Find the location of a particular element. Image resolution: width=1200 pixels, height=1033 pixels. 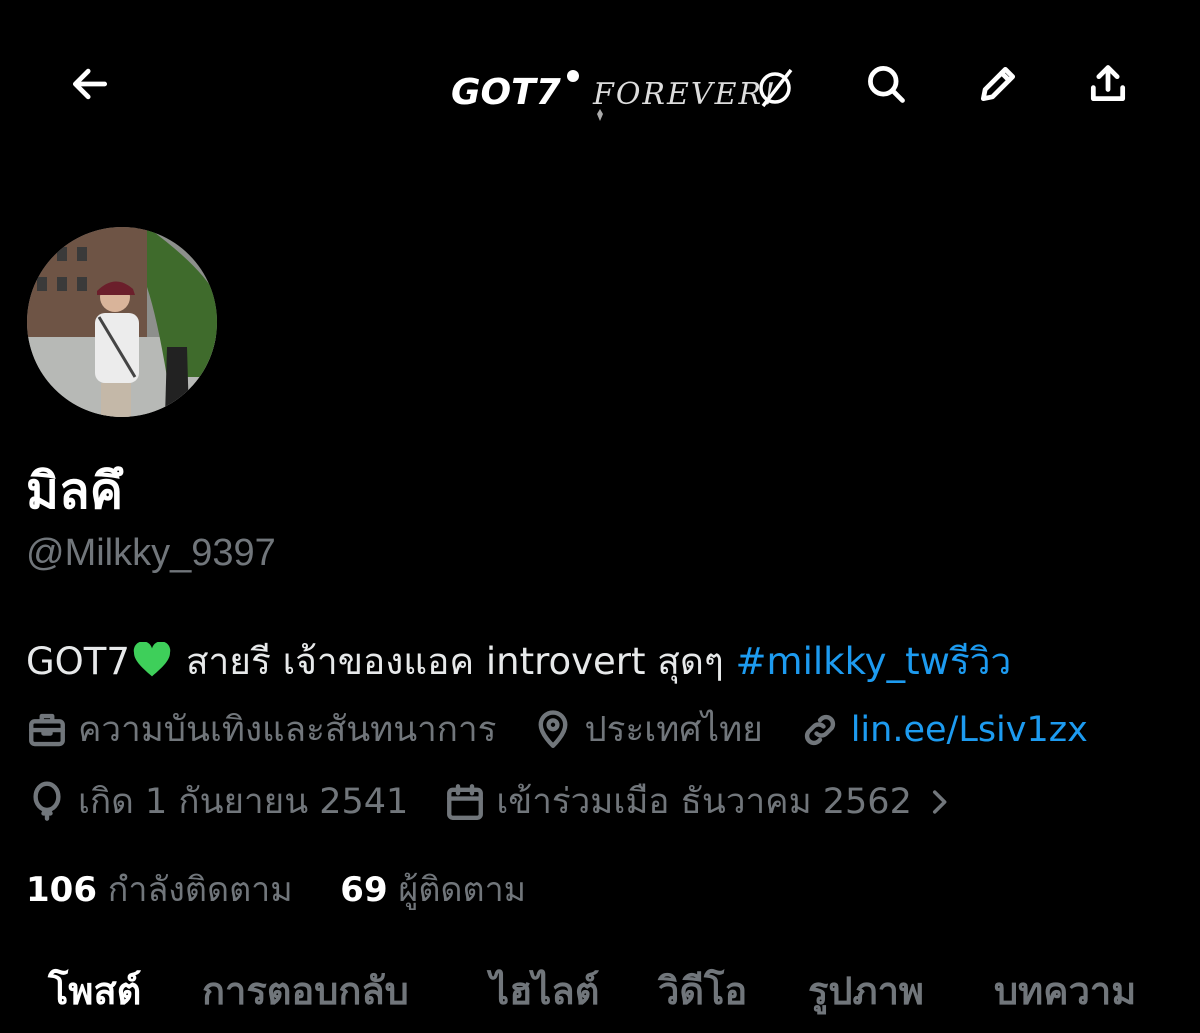

birthday-item: เกิด 1 กันยายน 2541 is located at coordinates (217, 801).